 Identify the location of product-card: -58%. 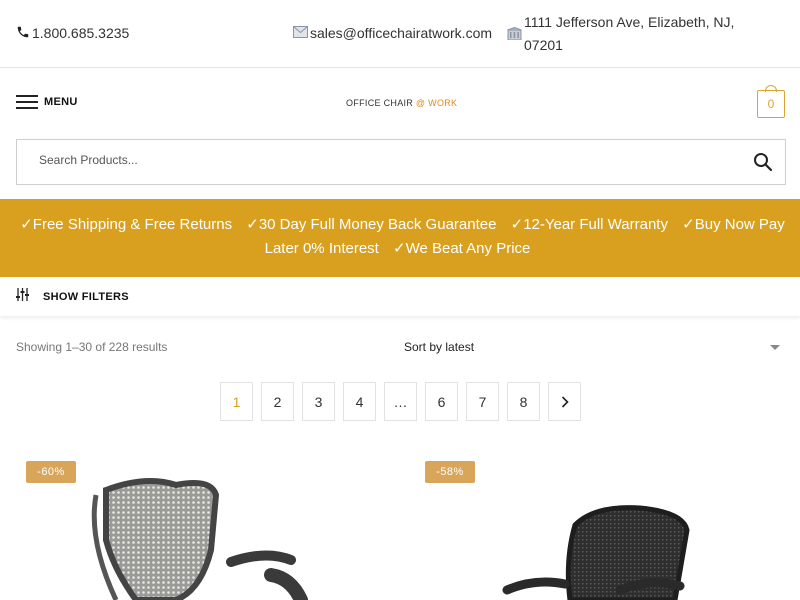
(605, 525).